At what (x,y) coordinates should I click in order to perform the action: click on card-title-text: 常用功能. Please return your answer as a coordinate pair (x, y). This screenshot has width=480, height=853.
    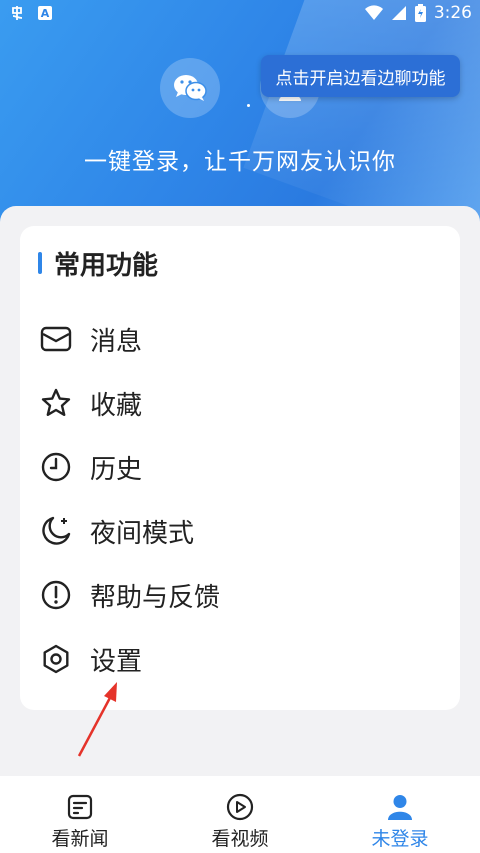
    Looking at the image, I should click on (106, 265).